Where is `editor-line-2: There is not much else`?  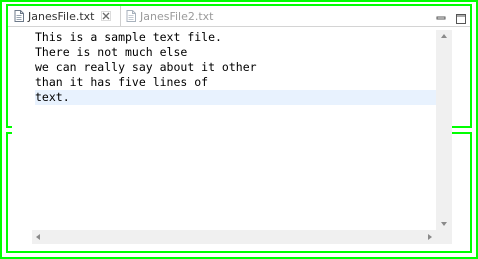 editor-line-2: There is not much else is located at coordinates (236, 52).